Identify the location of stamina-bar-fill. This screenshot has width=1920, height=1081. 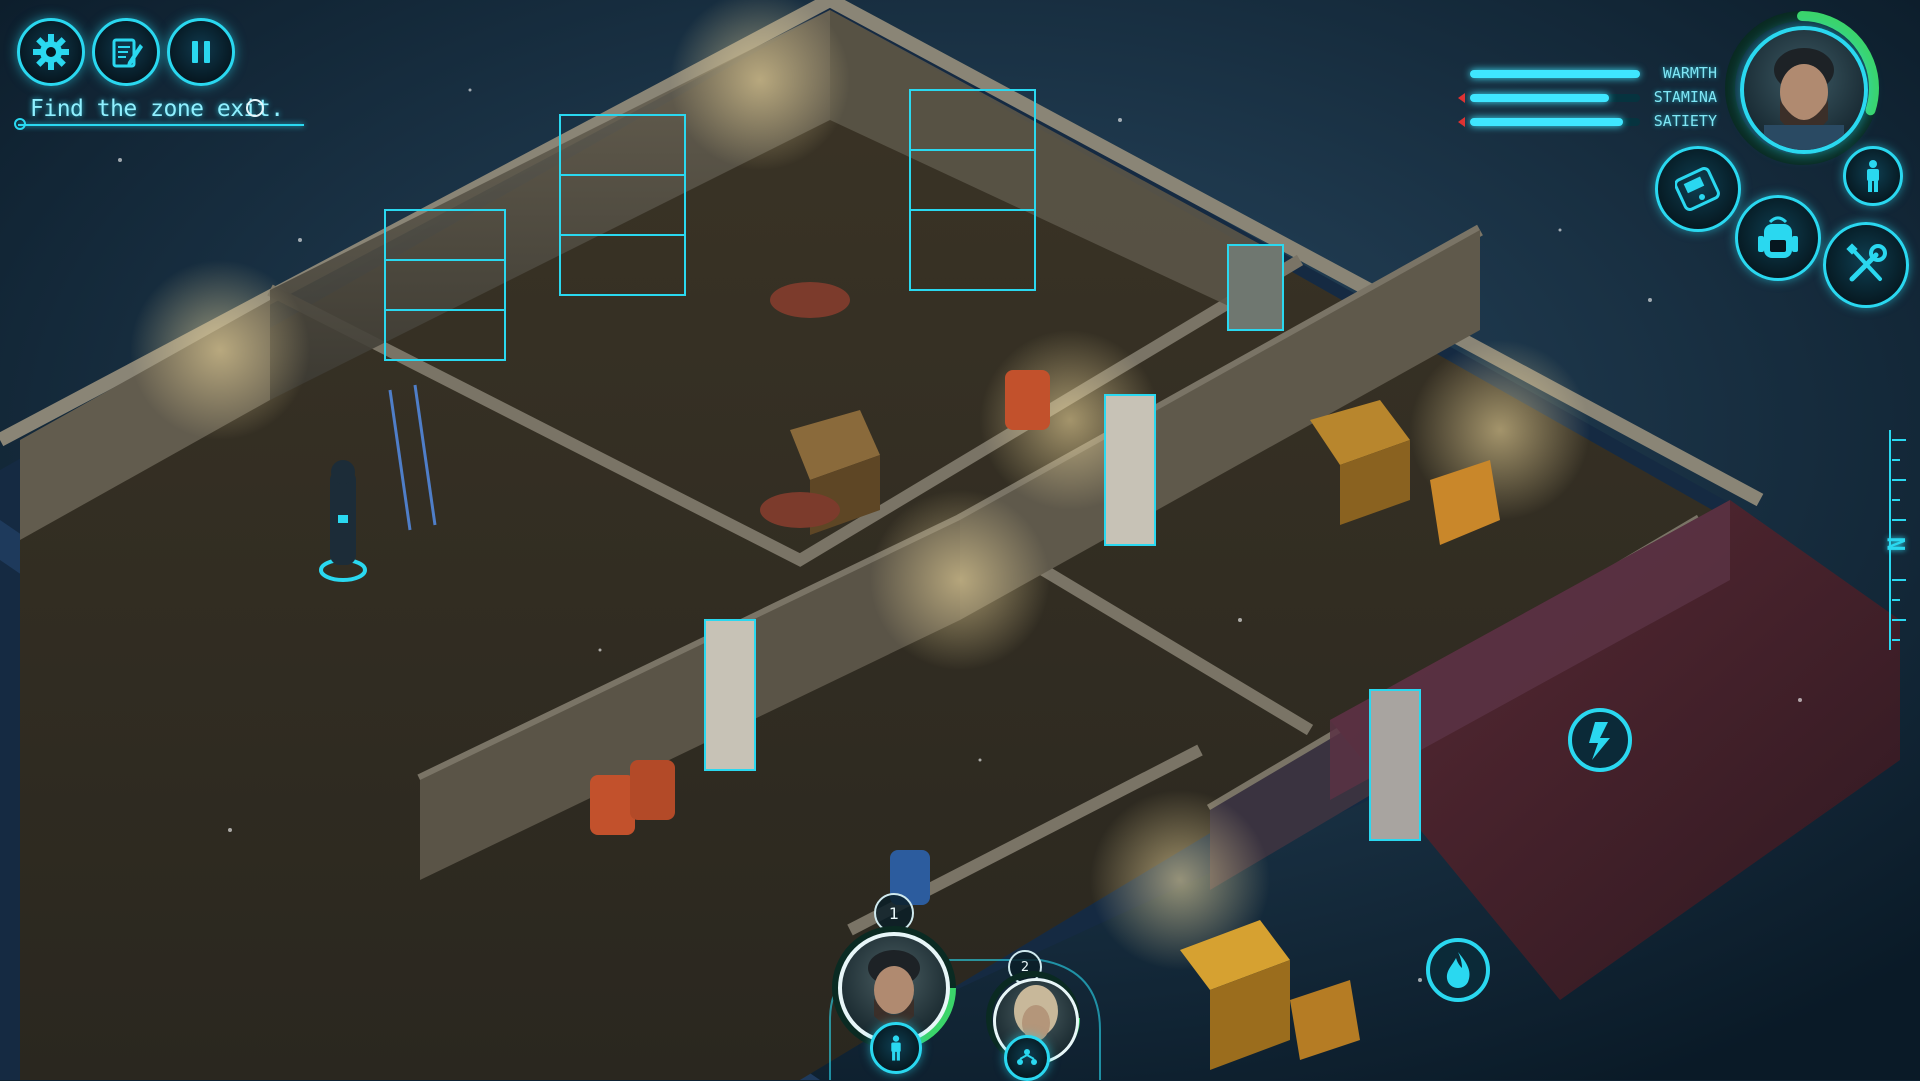
(1540, 98).